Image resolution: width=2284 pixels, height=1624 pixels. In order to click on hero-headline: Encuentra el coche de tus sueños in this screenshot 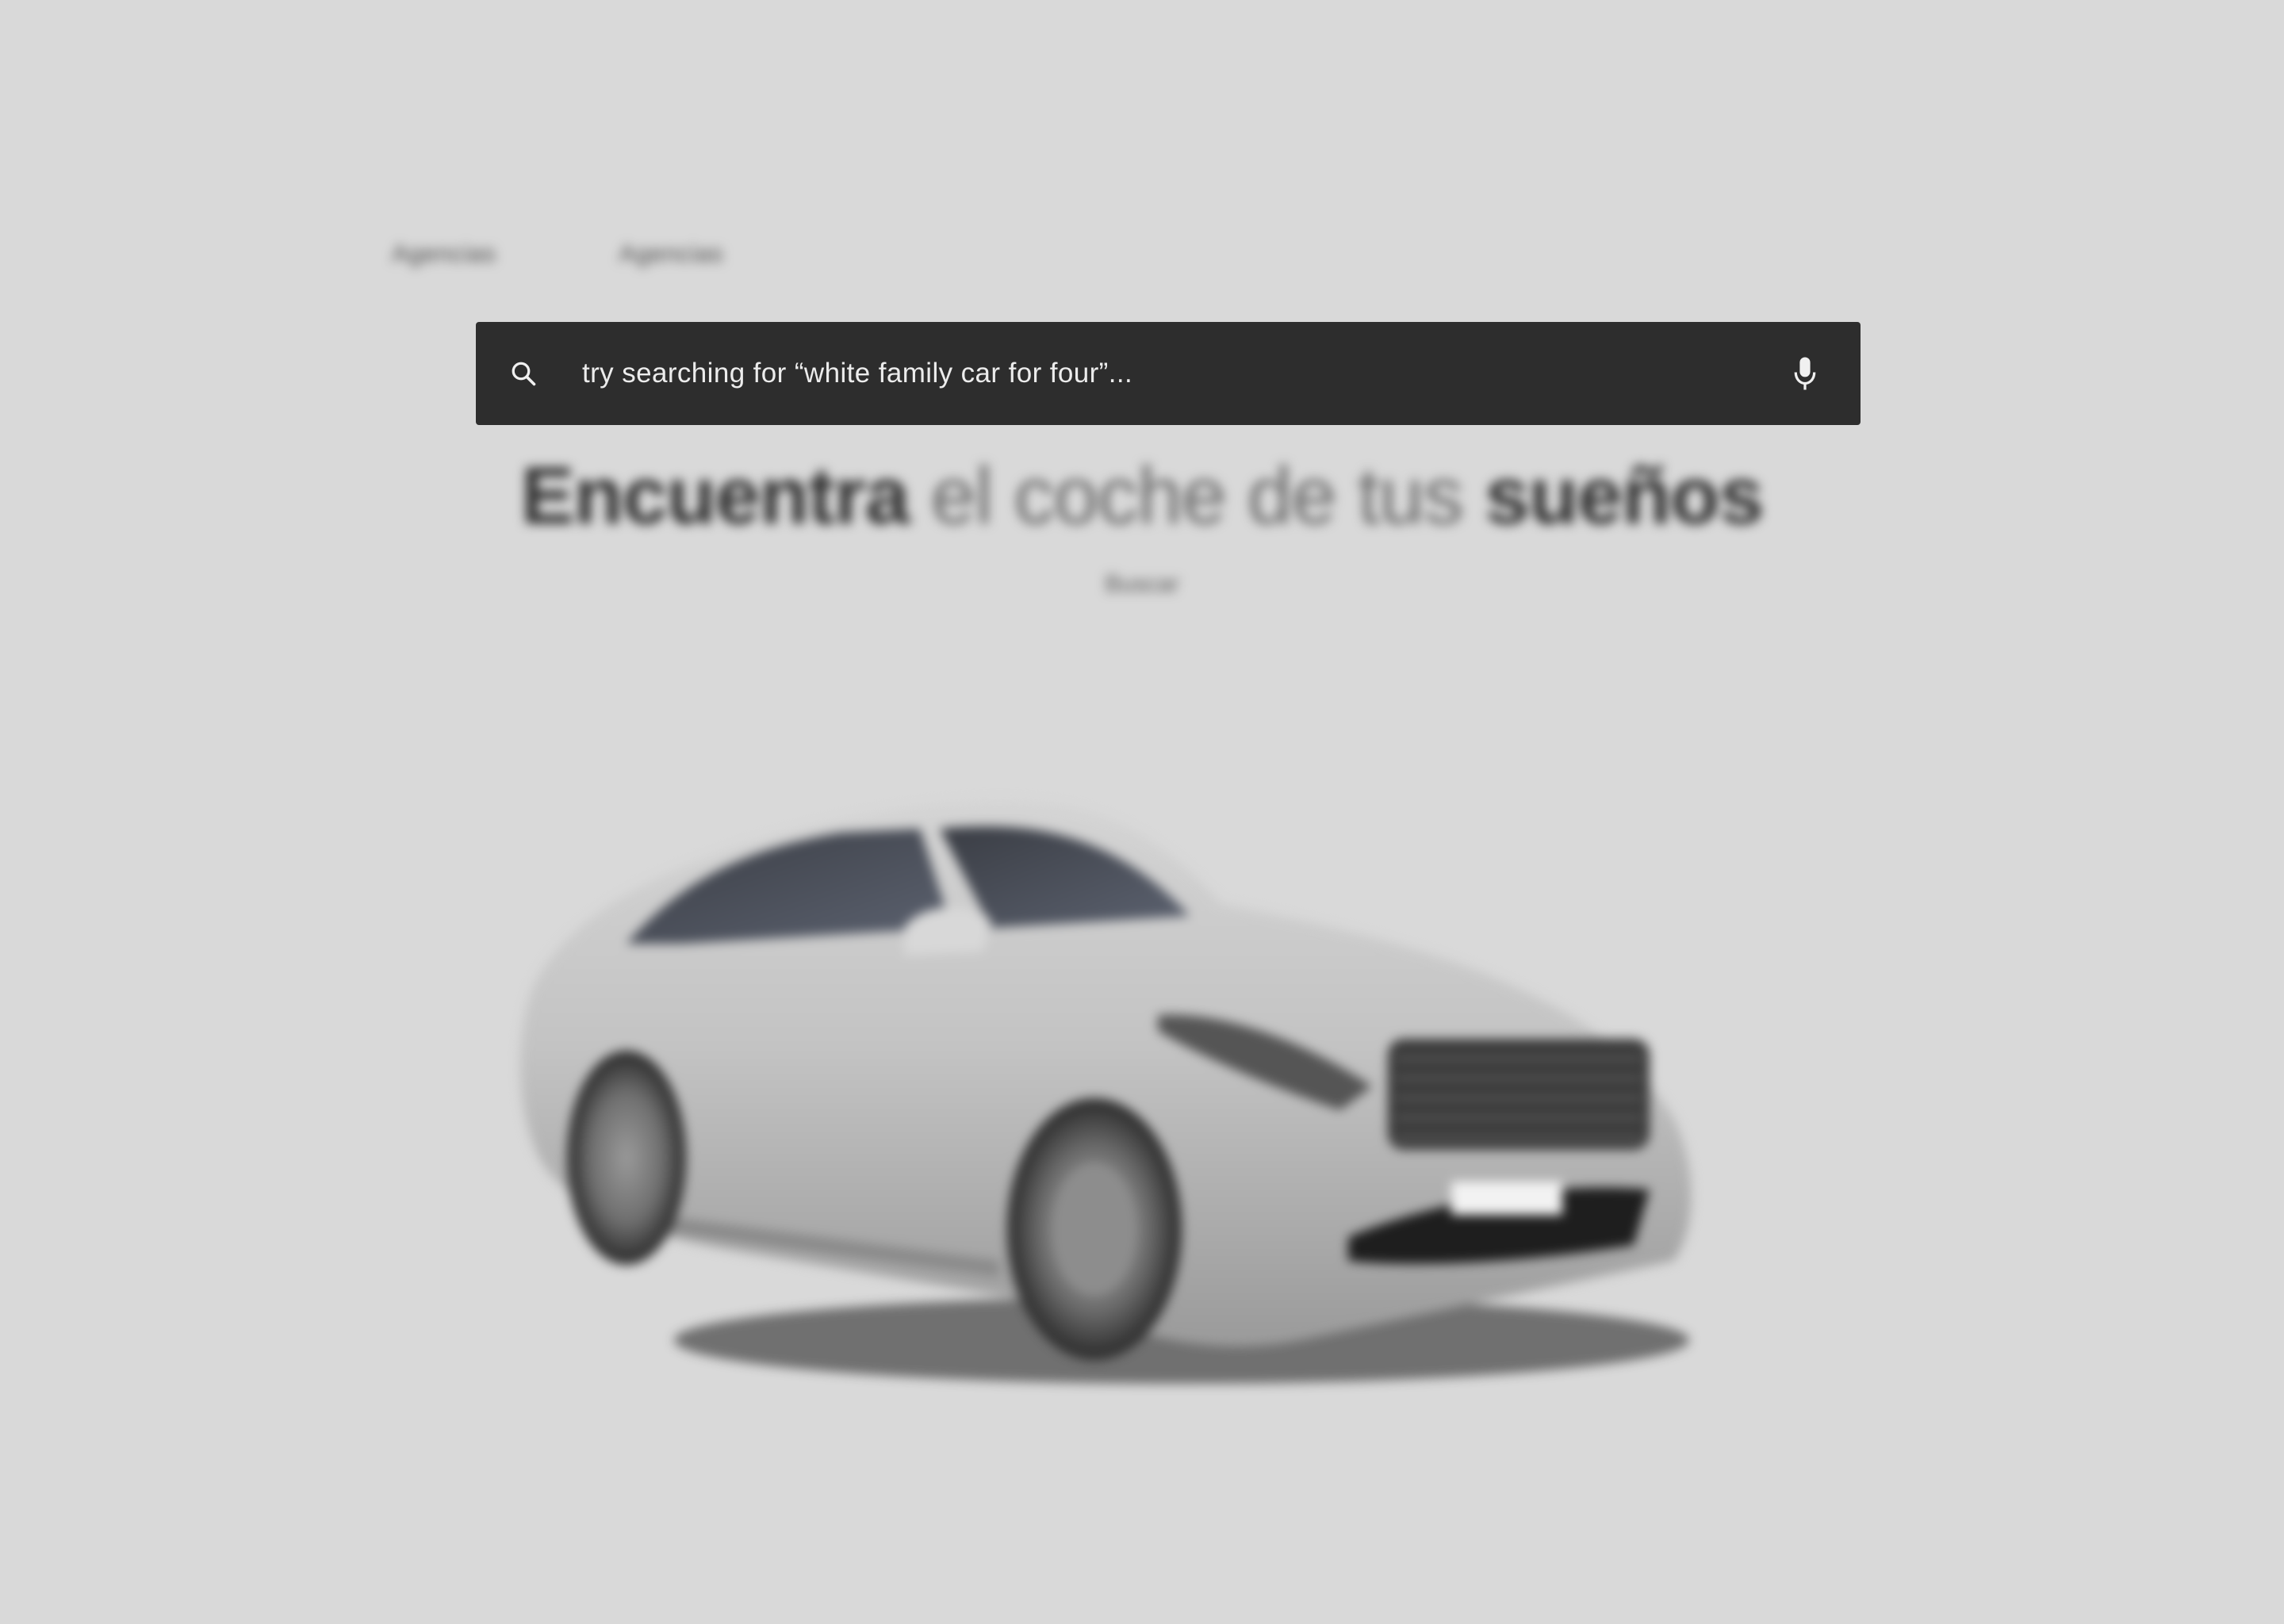, I will do `click(1142, 495)`.